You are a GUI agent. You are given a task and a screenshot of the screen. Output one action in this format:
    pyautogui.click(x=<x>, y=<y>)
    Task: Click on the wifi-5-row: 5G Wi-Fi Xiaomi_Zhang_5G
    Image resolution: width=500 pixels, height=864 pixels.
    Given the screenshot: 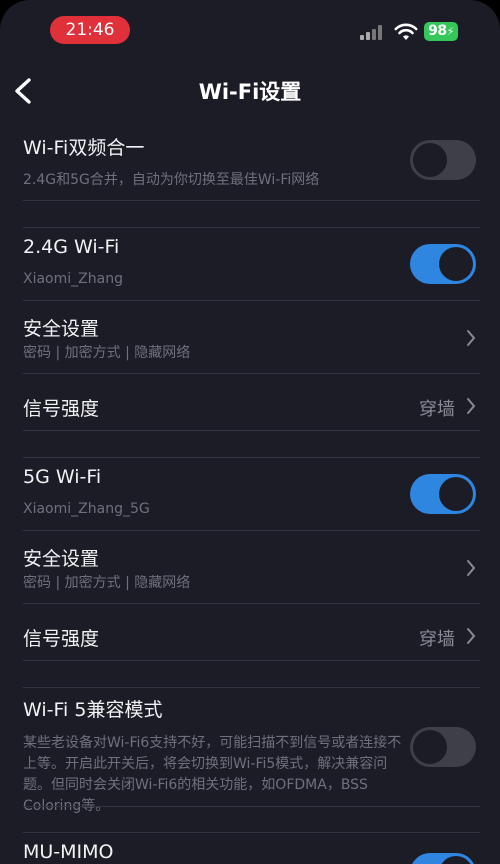 What is the action you would take?
    pyautogui.click(x=250, y=496)
    